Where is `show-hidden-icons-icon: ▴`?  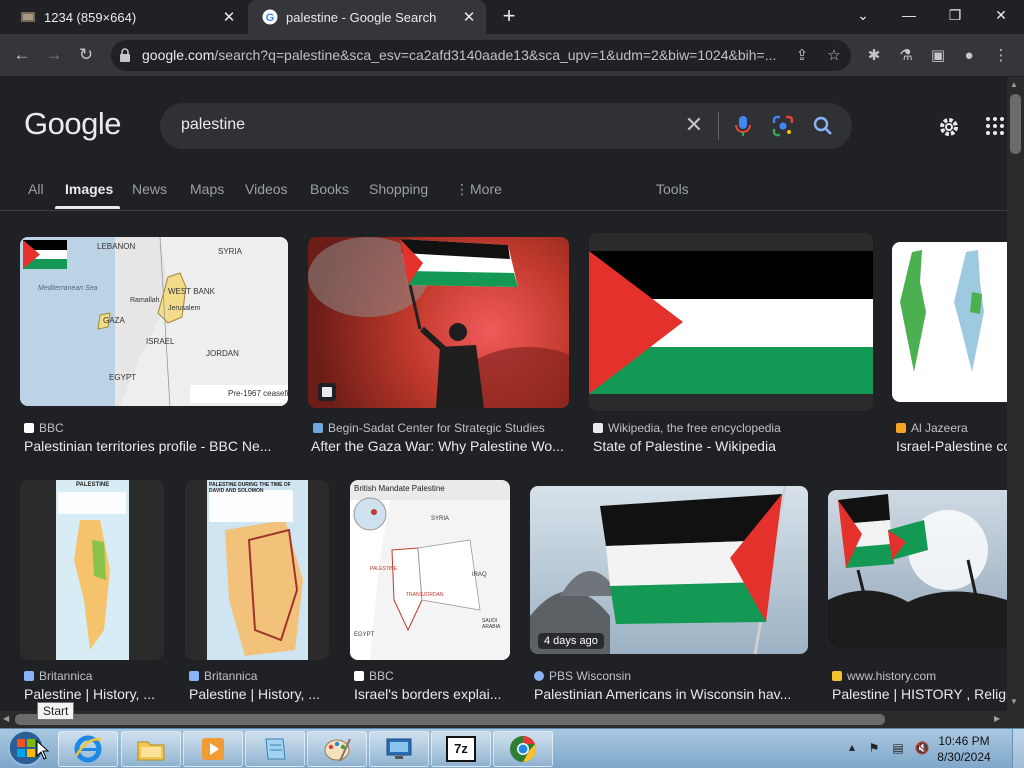 show-hidden-icons-icon: ▴ is located at coordinates (852, 748).